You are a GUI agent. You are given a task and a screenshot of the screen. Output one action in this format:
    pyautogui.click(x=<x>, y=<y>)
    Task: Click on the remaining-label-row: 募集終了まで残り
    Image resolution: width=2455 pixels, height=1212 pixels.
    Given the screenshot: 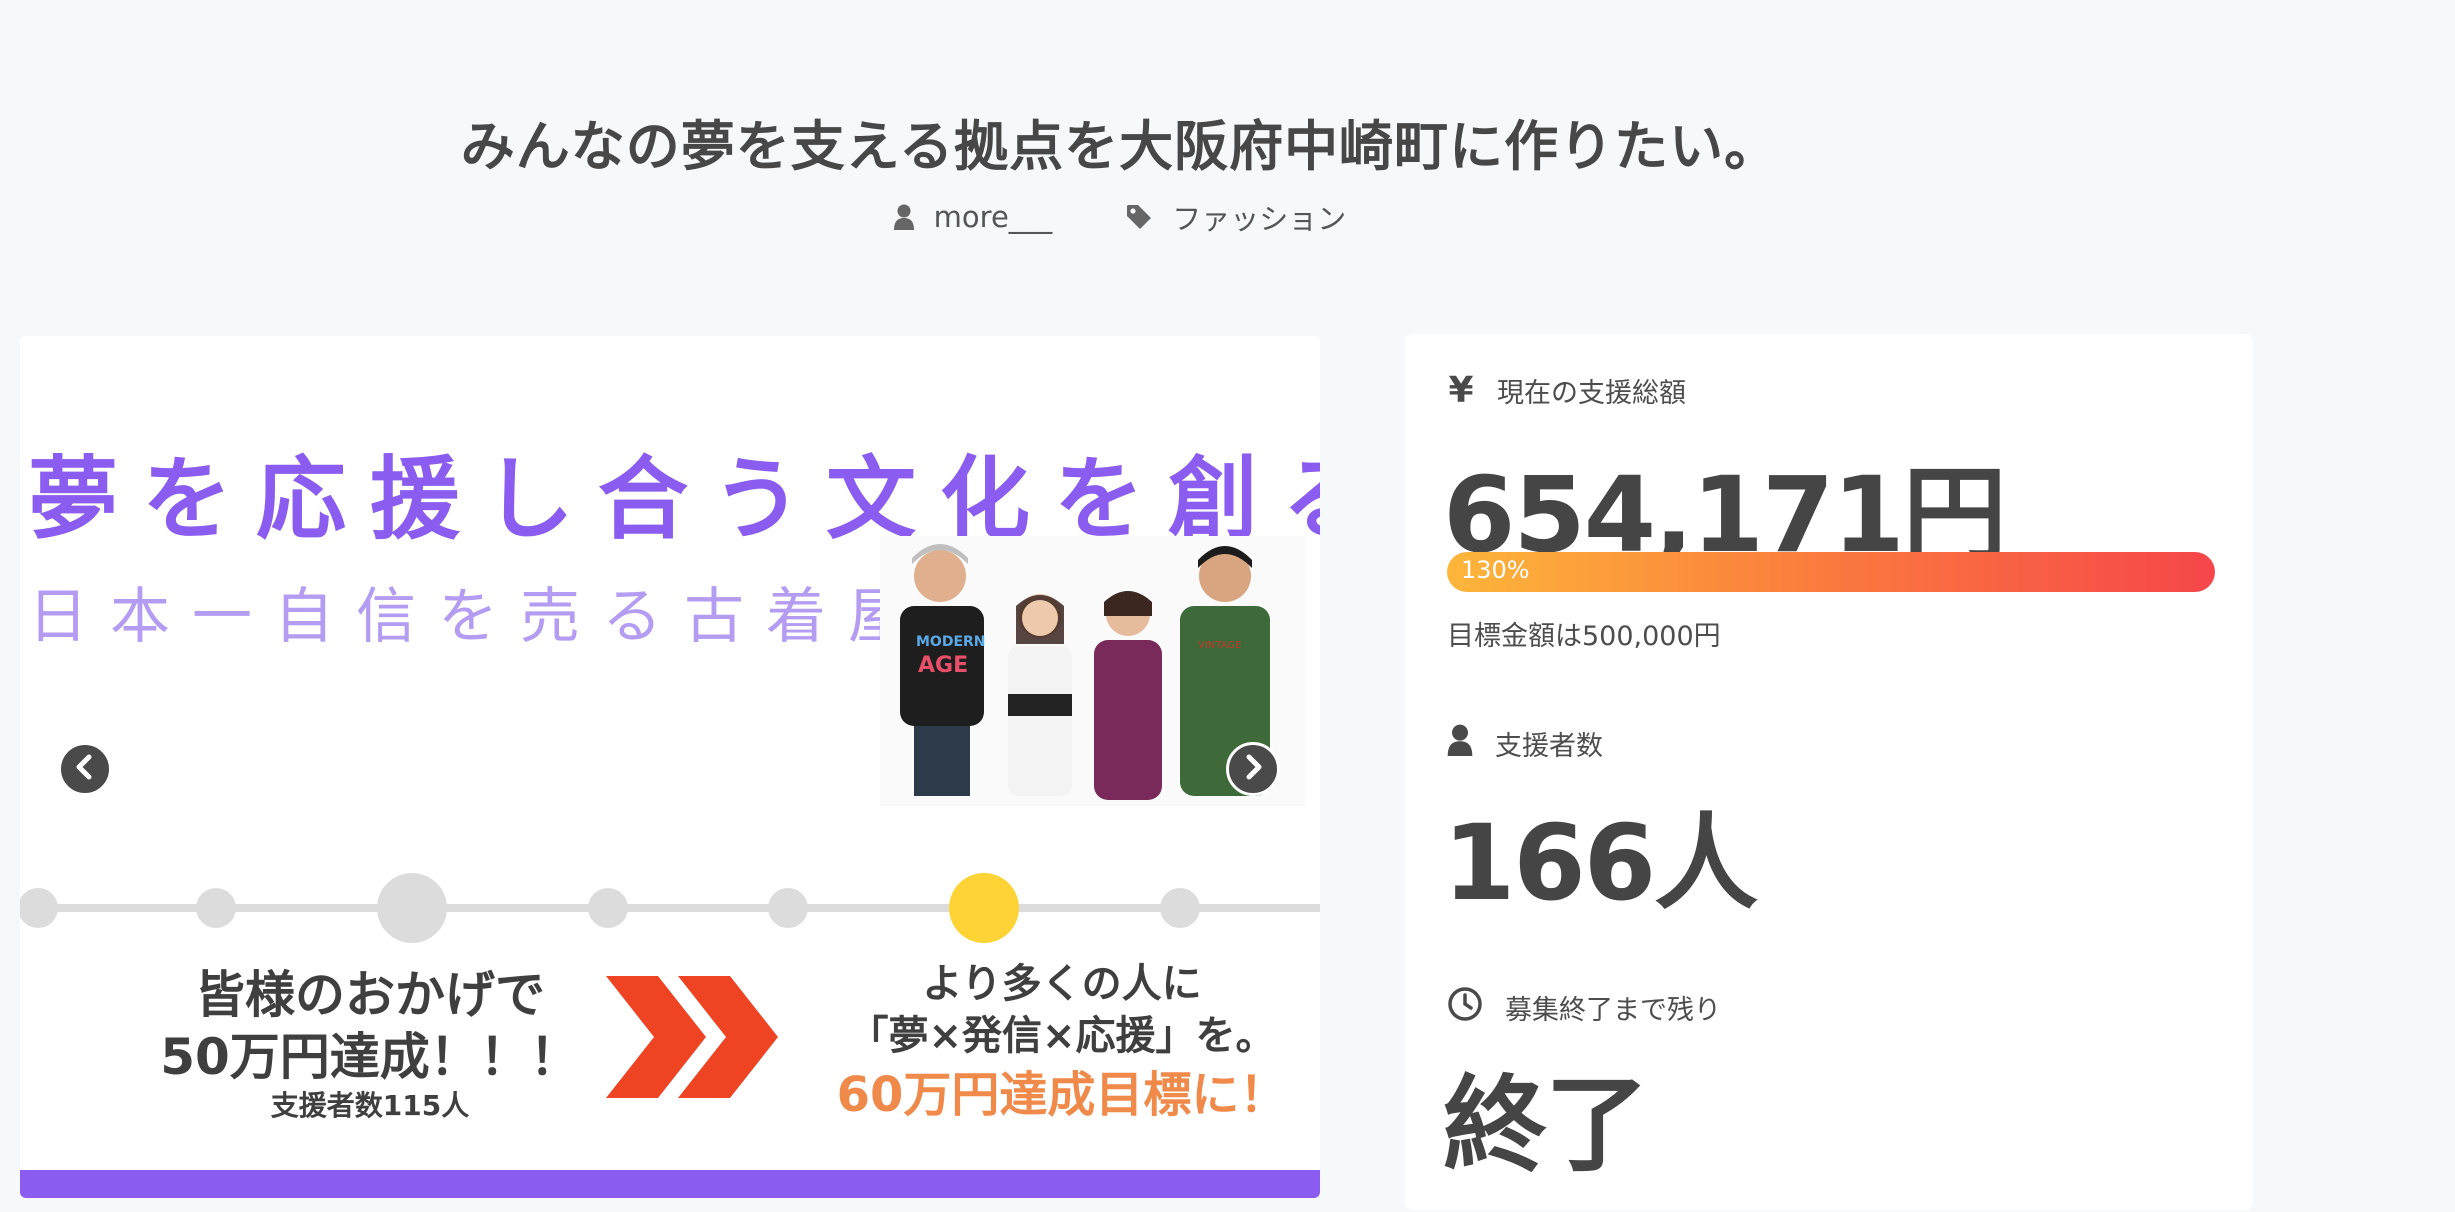 What is the action you would take?
    pyautogui.click(x=1584, y=1007)
    